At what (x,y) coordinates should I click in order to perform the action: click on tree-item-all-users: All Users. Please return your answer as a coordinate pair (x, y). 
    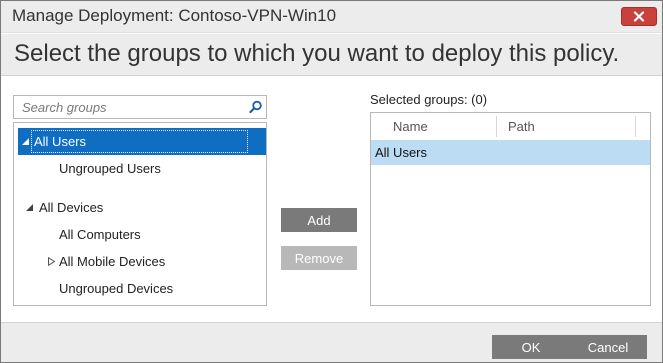
    Looking at the image, I should click on (142, 141).